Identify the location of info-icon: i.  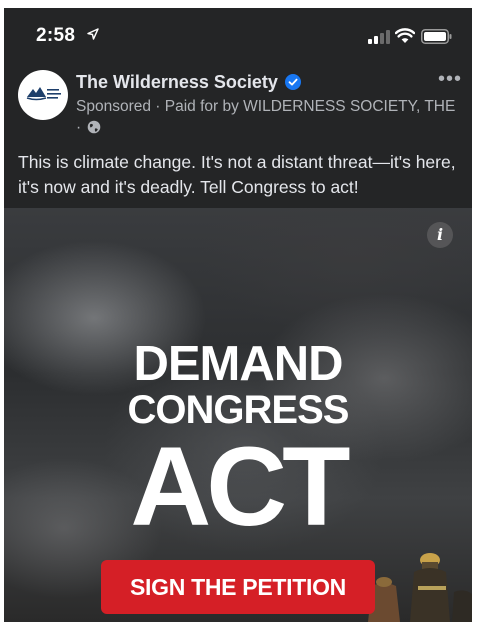
(440, 235).